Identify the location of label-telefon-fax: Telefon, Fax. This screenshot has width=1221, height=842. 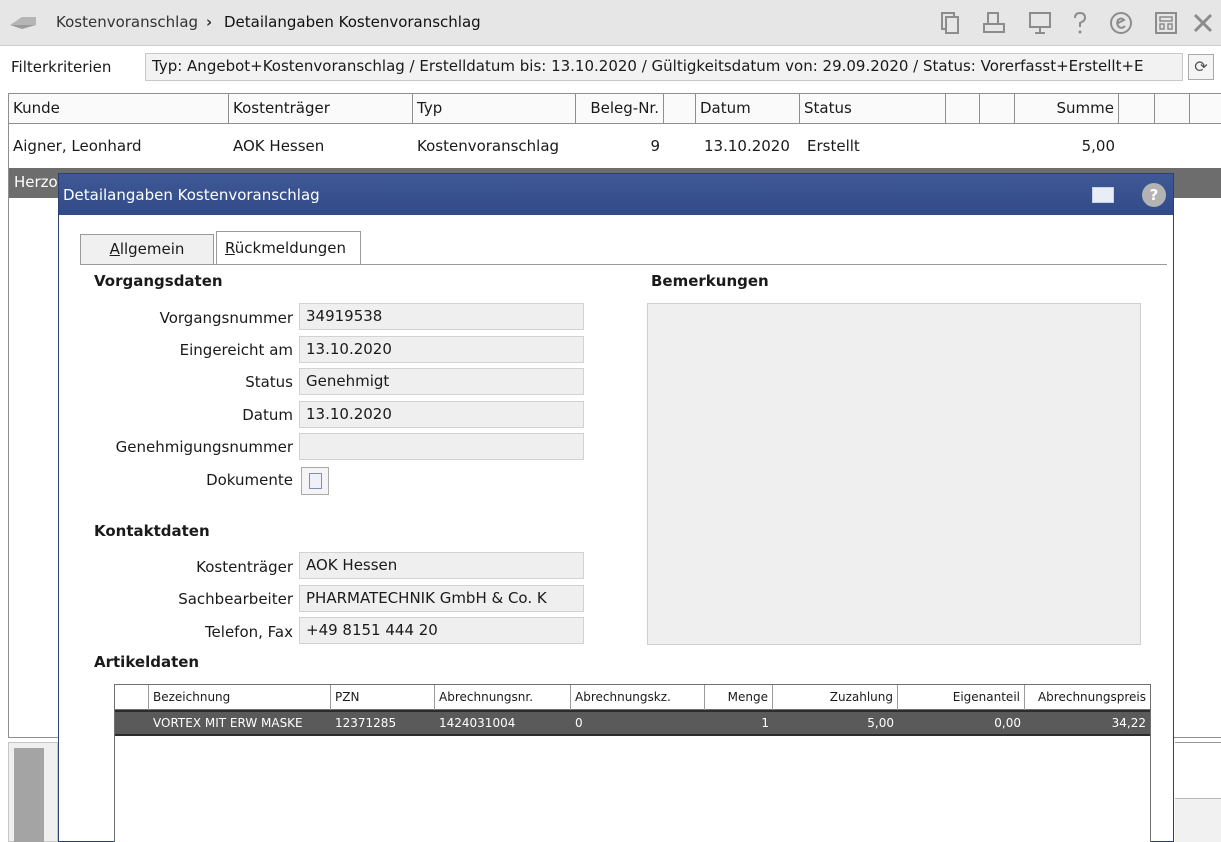
(248, 632).